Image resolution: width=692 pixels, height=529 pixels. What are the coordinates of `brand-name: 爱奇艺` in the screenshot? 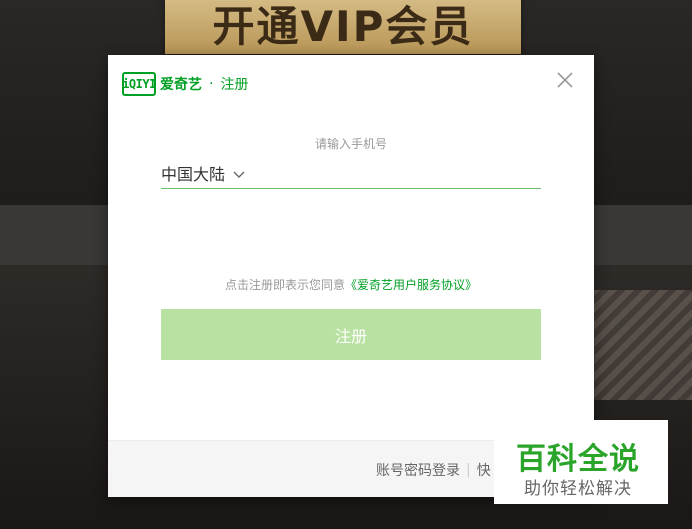 It's located at (181, 85).